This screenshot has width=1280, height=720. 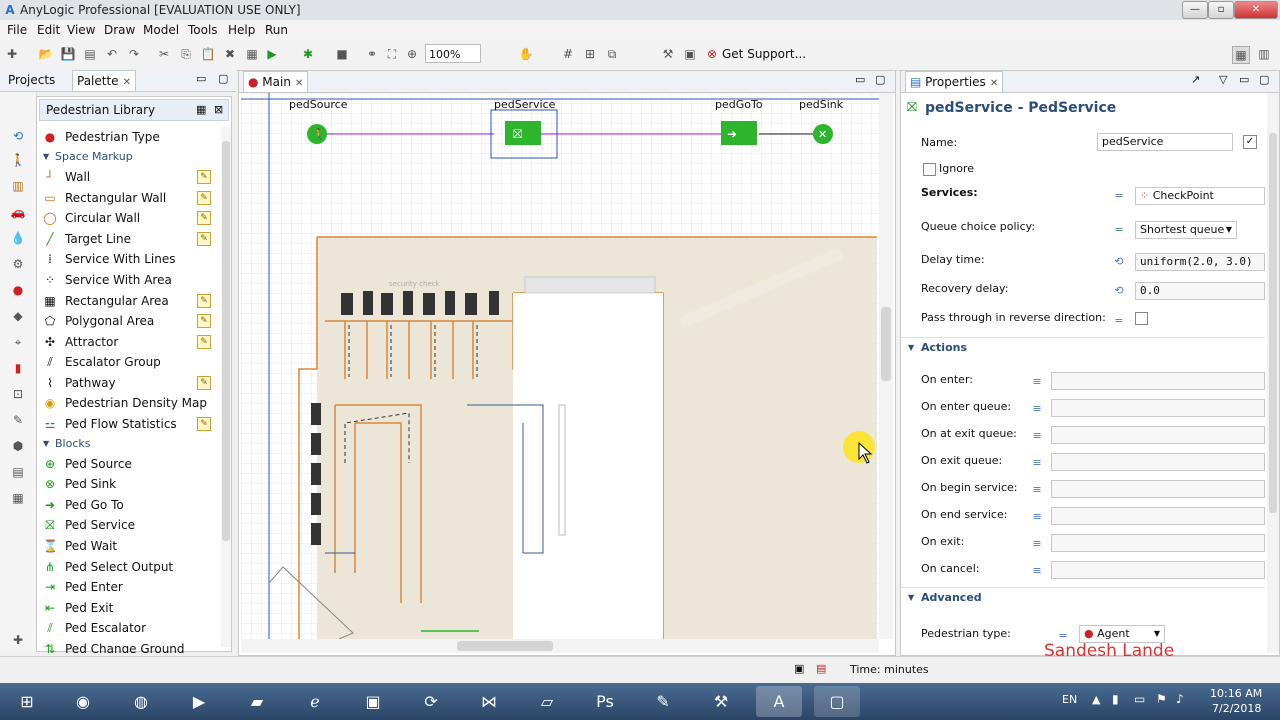 What do you see at coordinates (1200, 196) in the screenshot?
I see `services-field: ⁘ CheckPoint` at bounding box center [1200, 196].